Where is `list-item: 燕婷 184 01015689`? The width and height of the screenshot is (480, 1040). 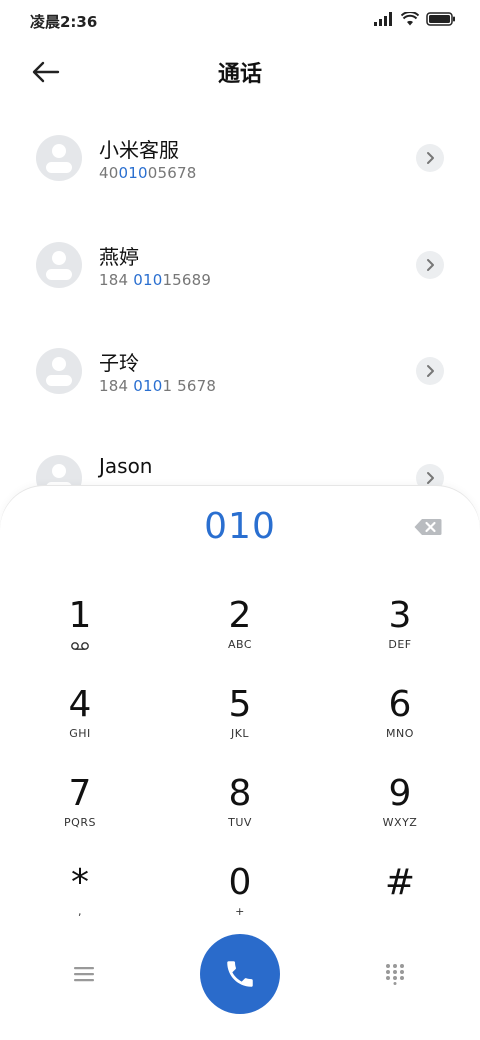 list-item: 燕婷 184 01015689 is located at coordinates (240, 265).